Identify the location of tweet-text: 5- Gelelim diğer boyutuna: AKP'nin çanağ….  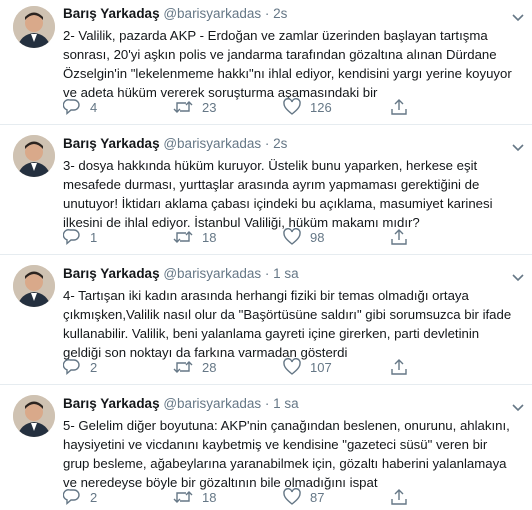
(288, 454).